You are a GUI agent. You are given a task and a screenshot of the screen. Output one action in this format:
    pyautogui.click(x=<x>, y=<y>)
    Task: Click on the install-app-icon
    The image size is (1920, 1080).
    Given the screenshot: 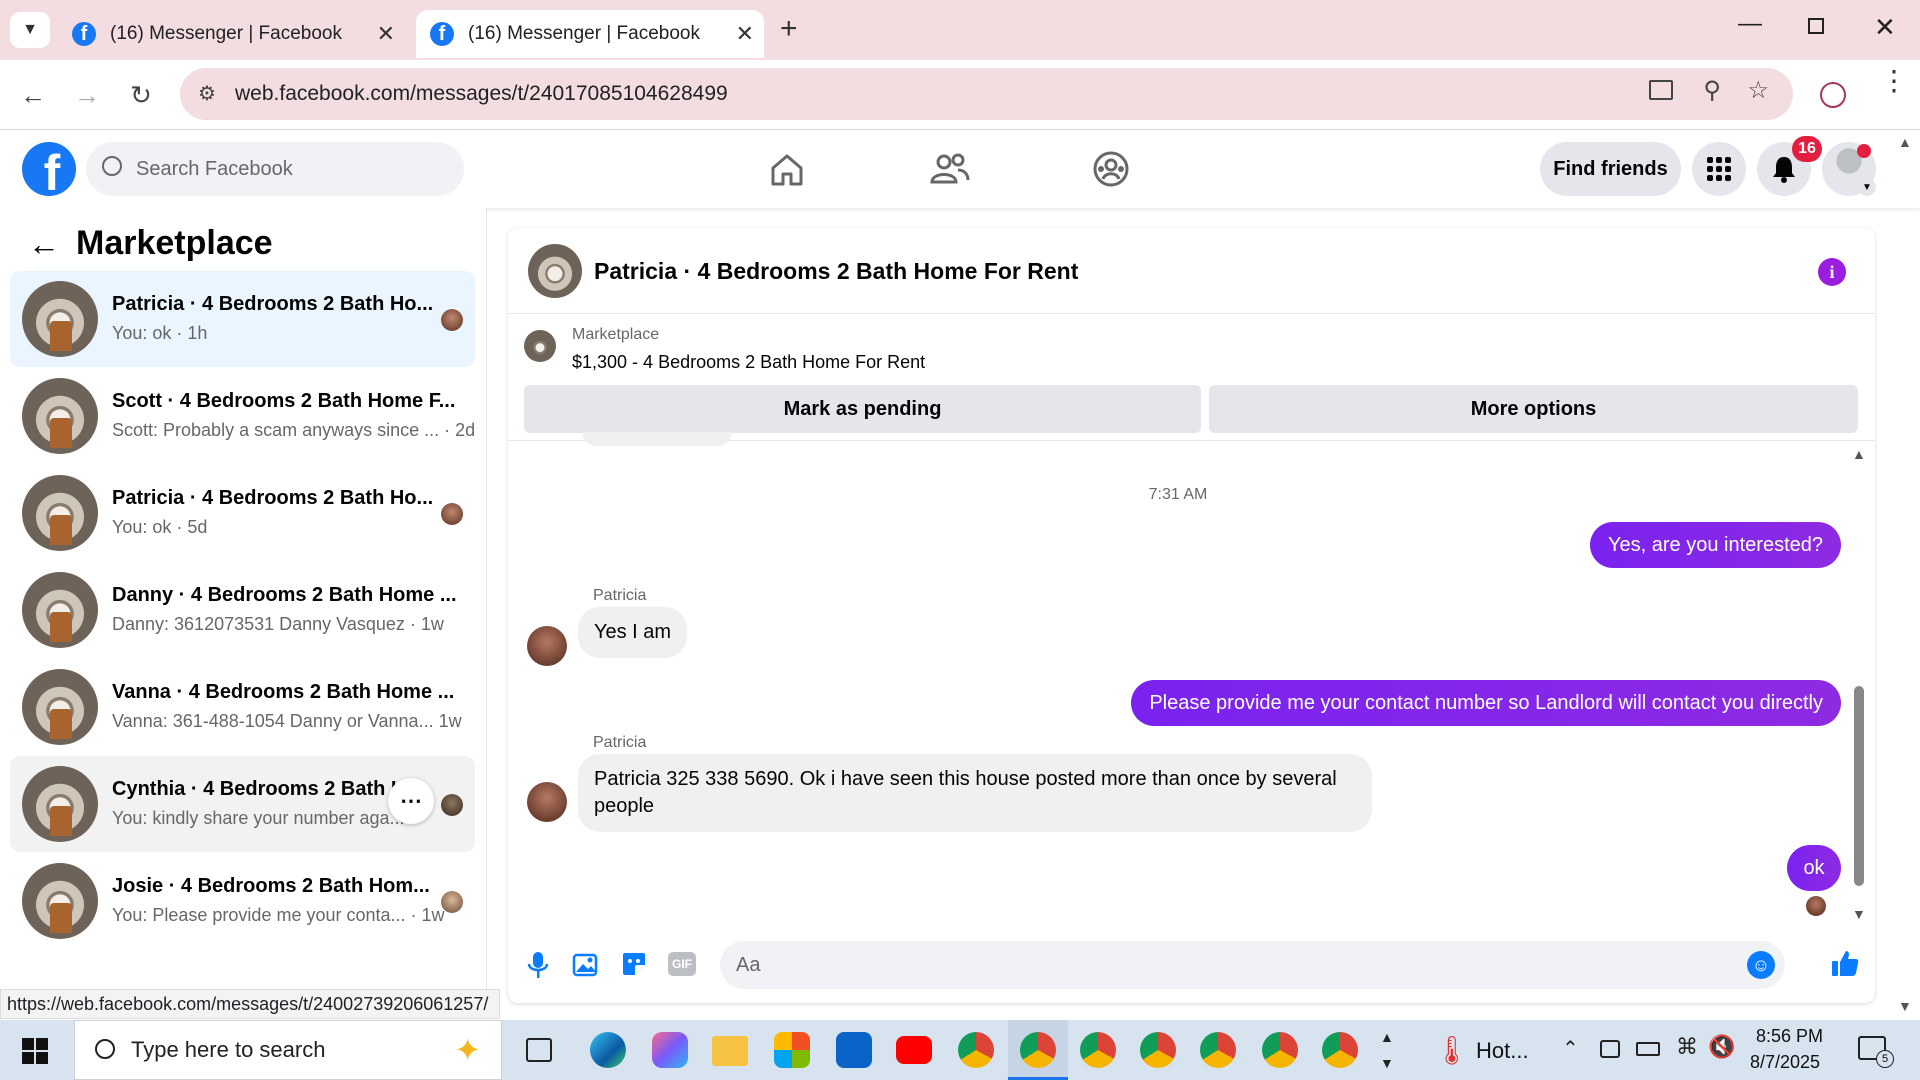 What is the action you would take?
    pyautogui.click(x=1661, y=90)
    